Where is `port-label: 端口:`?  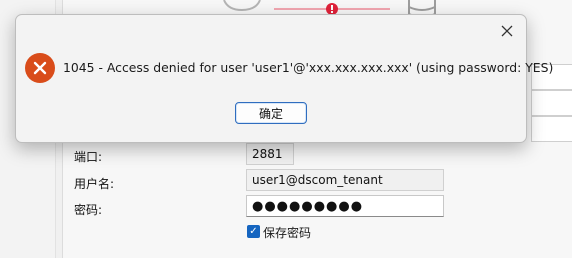
port-label: 端口: is located at coordinates (88, 157).